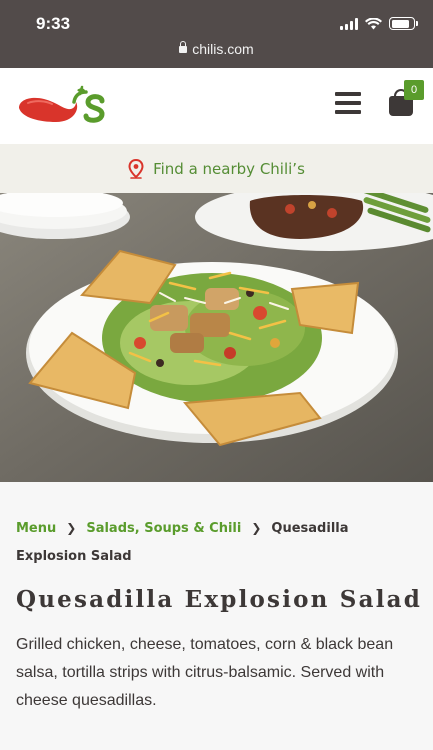 The image size is (433, 750). What do you see at coordinates (53, 23) in the screenshot?
I see `status-time: 9:33` at bounding box center [53, 23].